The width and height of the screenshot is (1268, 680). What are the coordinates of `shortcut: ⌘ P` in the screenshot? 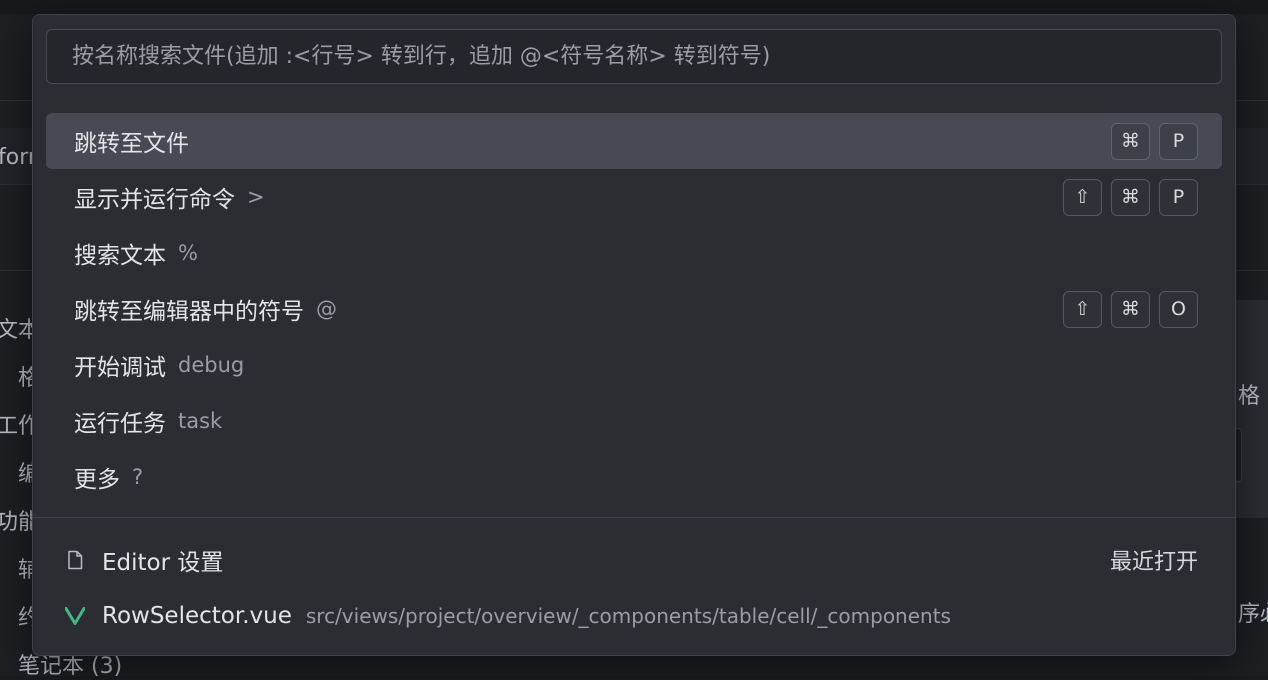 It's located at (1154, 141).